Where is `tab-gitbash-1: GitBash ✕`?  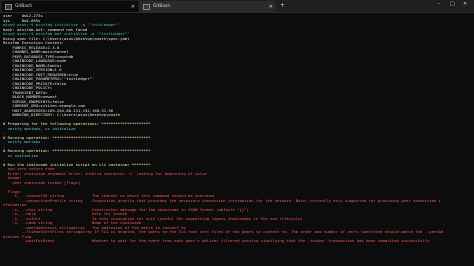 tab-gitbash-1: GitBash ✕ is located at coordinates (70, 6).